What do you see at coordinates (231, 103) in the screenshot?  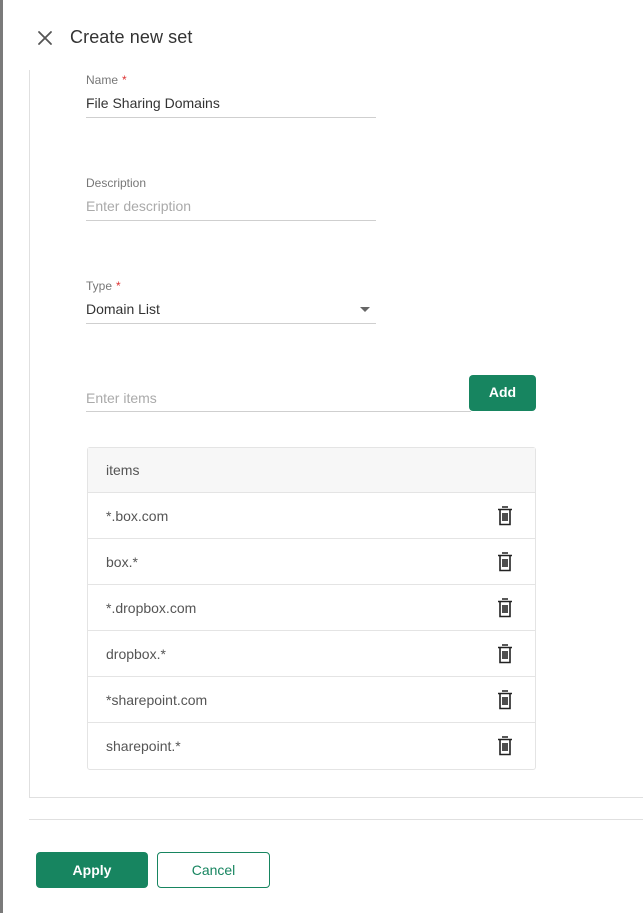 I see `name-input: File Sharing Domains` at bounding box center [231, 103].